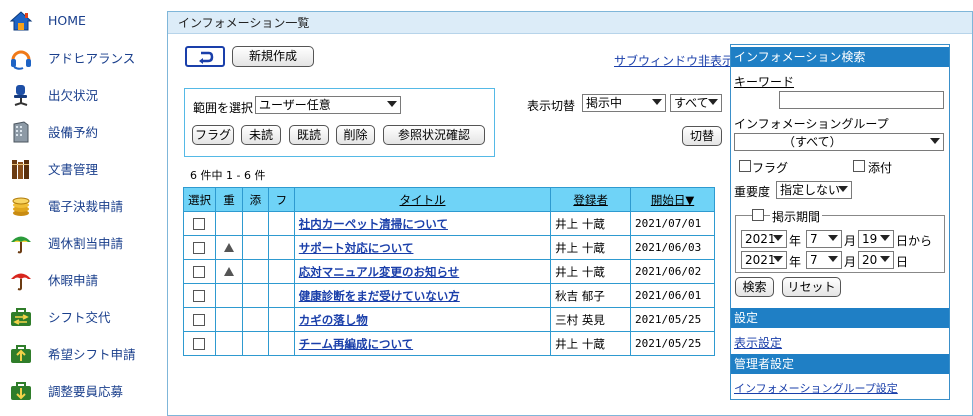 The height and width of the screenshot is (416, 973). I want to click on table-row: 健康診断をまだ受けていない方 秋吉 郁子 2021/06/01, so click(449, 295).